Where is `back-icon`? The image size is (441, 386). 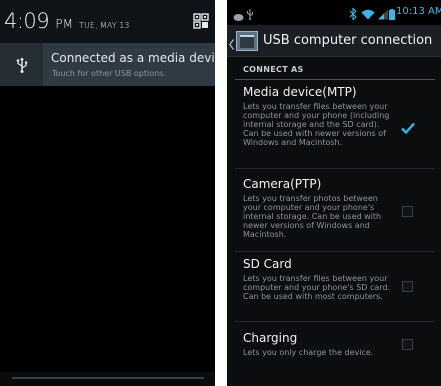 back-icon is located at coordinates (231, 44).